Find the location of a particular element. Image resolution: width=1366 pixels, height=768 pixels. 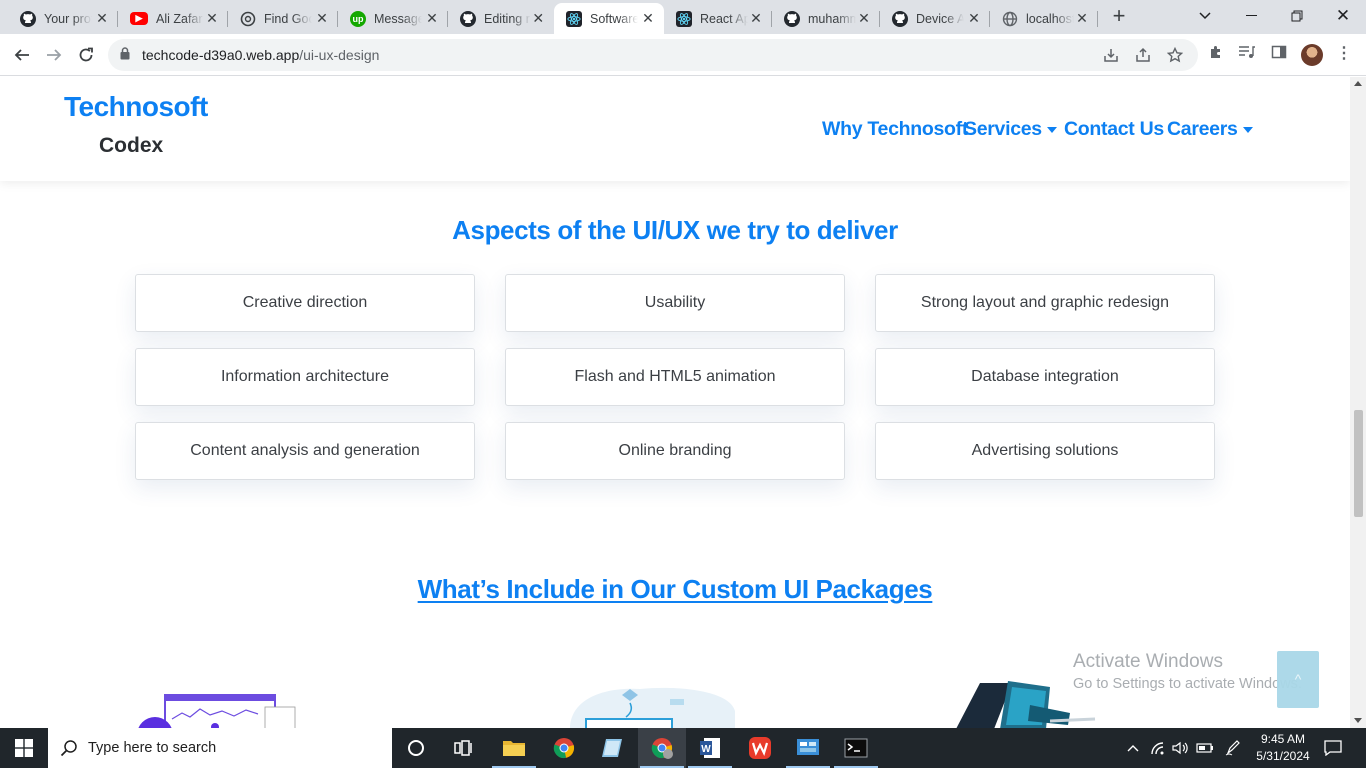

browser-tab: Device A ✕ is located at coordinates (935, 18).